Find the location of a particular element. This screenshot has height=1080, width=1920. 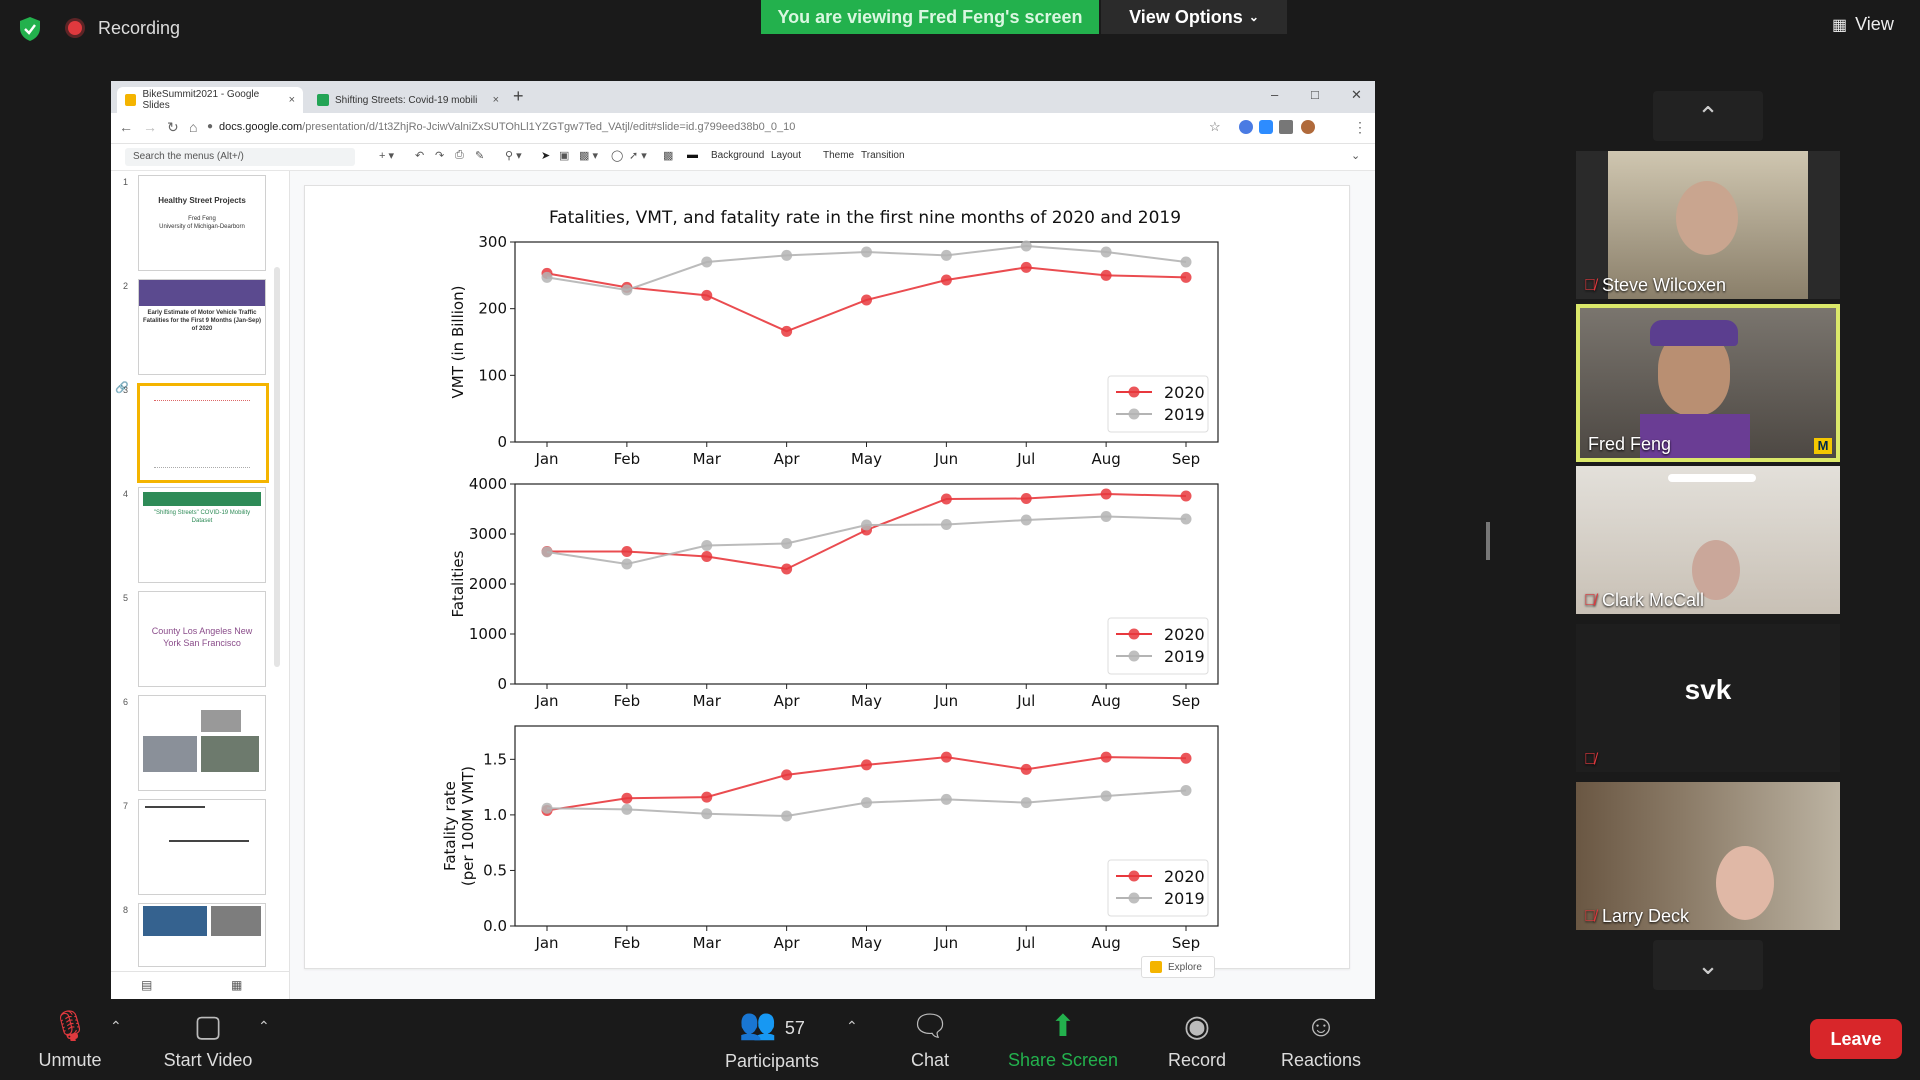

participant-tile-steve-wilcoxen: 🎙̸ Steve Wilcoxen is located at coordinates (1708, 225).